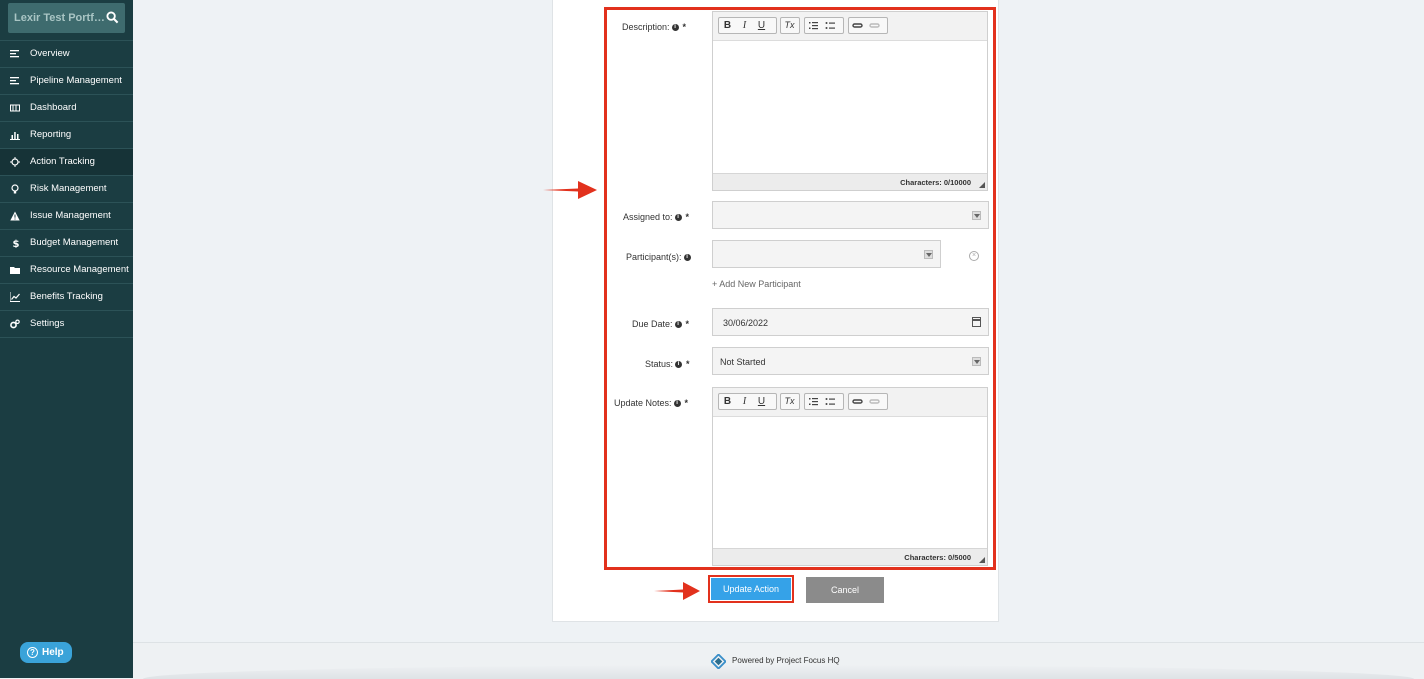 The image size is (1424, 679). I want to click on sidebar-item-label: Settings, so click(47, 323).